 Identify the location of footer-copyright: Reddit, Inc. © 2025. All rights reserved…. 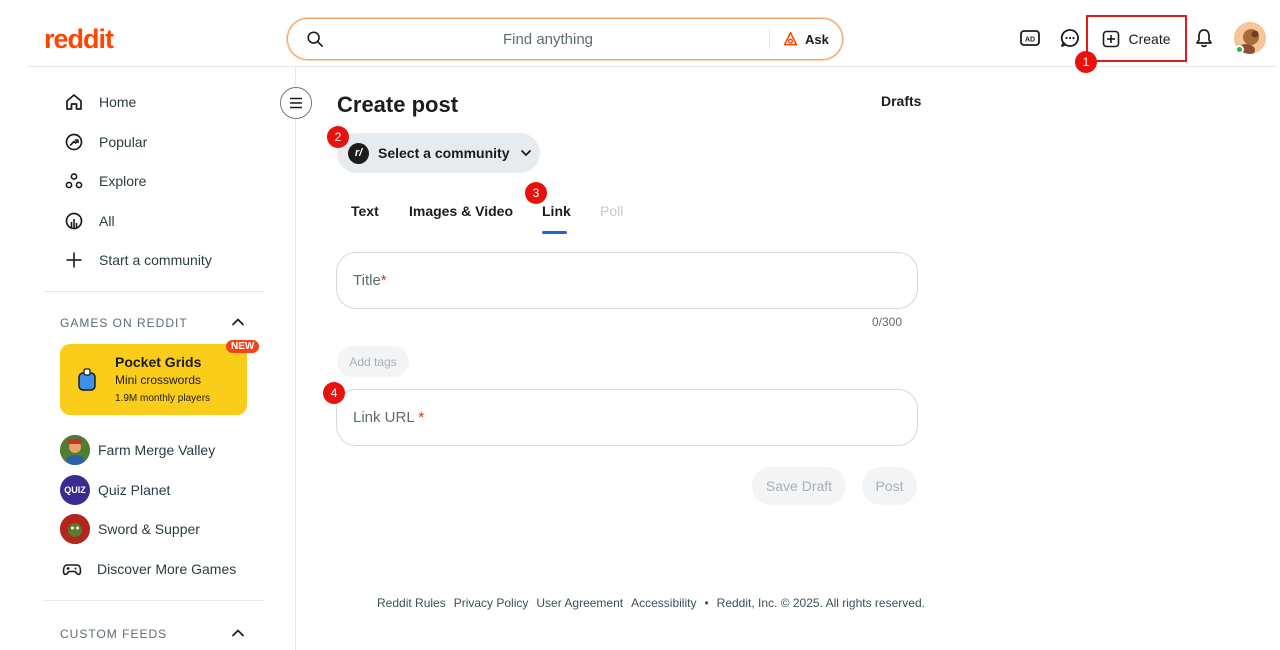
(820, 603).